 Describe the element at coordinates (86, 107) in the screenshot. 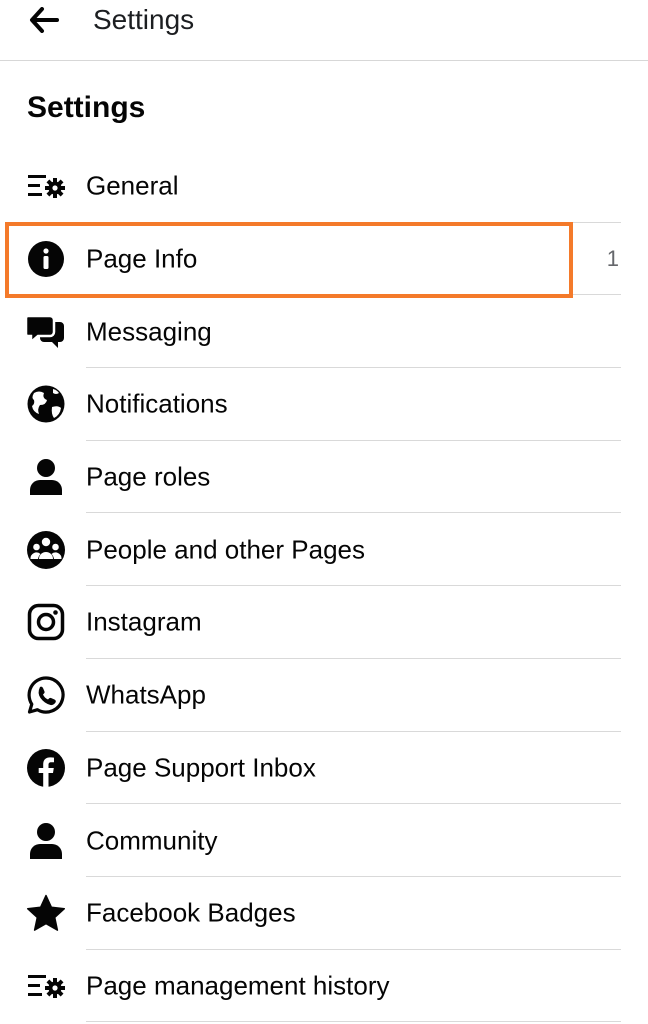

I see `section-title: Settings` at that location.